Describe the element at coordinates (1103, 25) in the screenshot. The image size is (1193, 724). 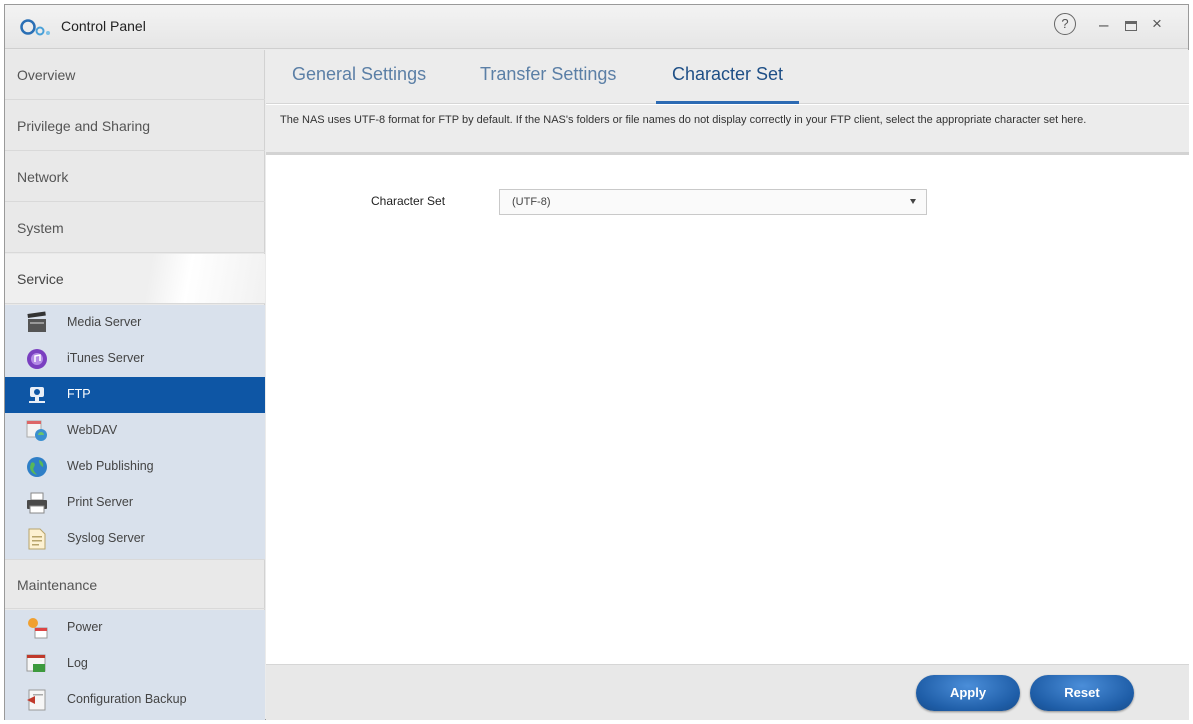
I see `minimize-button: –` at that location.